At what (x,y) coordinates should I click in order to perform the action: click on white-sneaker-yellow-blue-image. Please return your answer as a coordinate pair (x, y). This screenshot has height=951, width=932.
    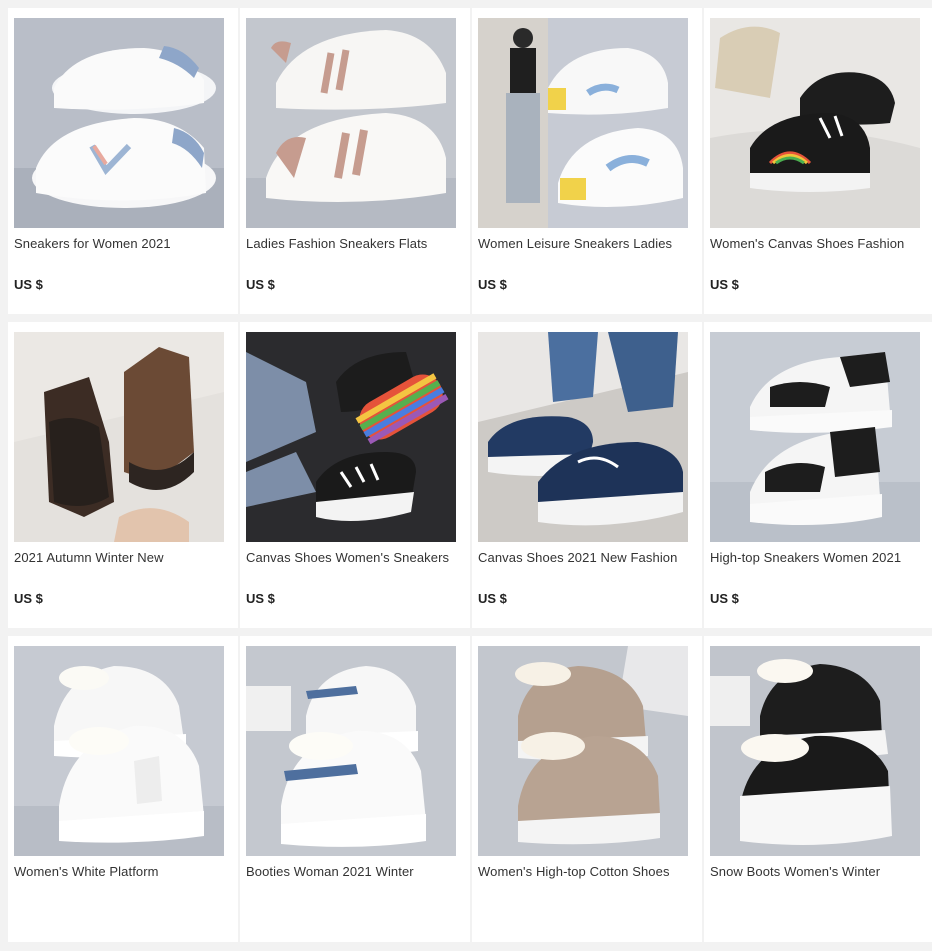
    Looking at the image, I should click on (583, 123).